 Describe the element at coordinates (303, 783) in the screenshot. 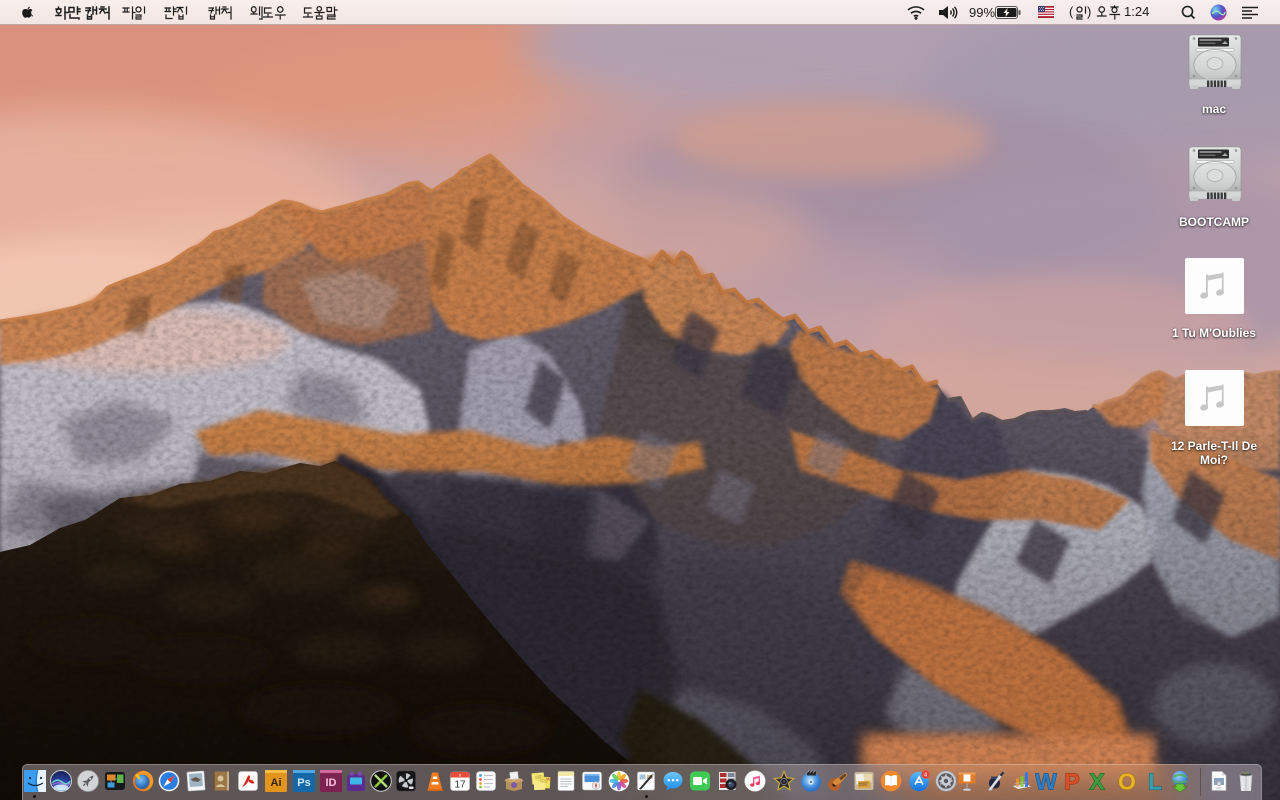

I see `svg-text: Ps` at that location.